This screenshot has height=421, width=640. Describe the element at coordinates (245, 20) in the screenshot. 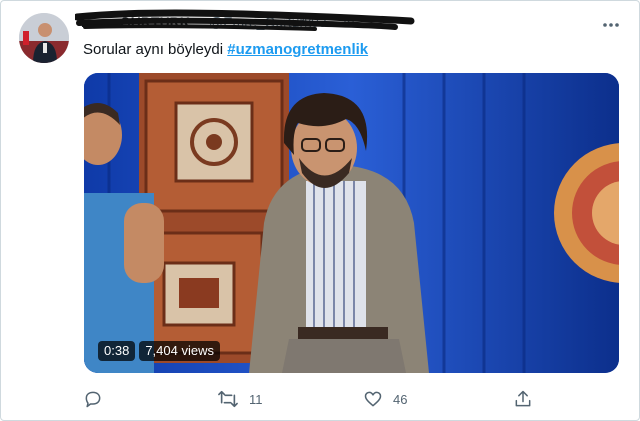

I see `redaction-scribble` at that location.